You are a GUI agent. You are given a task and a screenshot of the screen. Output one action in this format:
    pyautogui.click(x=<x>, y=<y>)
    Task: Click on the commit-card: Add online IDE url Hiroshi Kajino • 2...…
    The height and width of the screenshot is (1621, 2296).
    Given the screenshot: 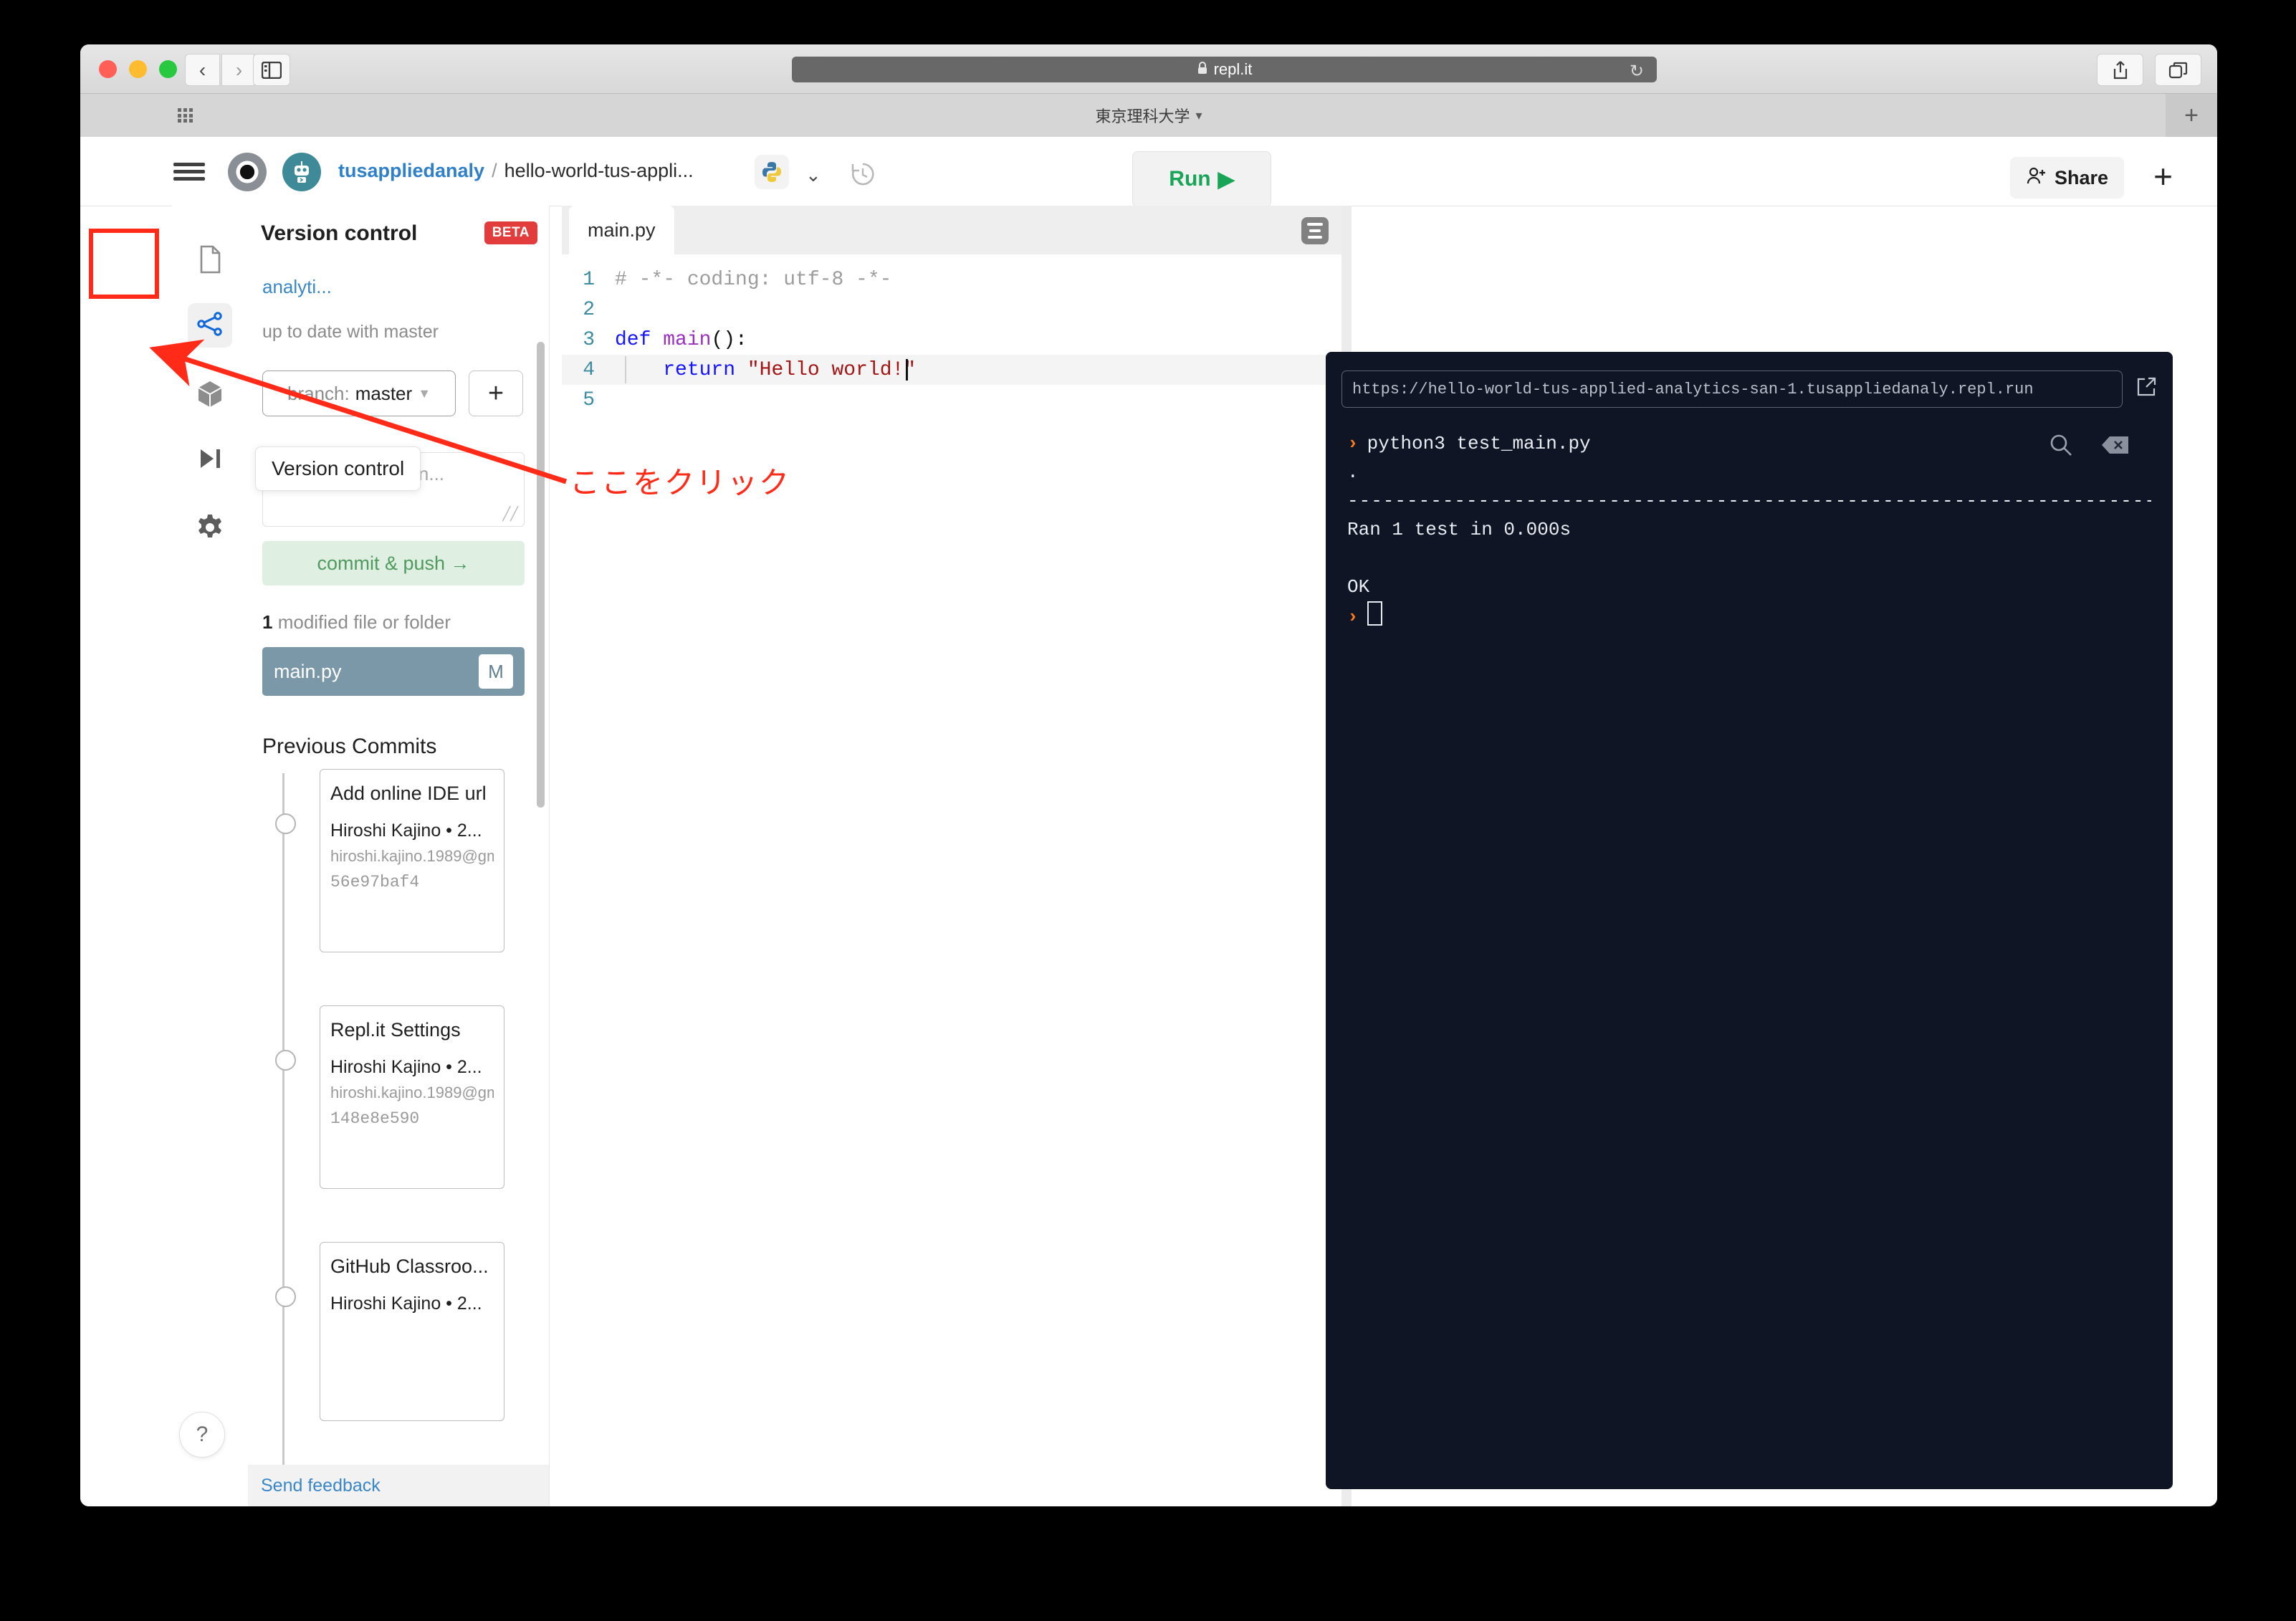 What is the action you would take?
    pyautogui.click(x=412, y=861)
    